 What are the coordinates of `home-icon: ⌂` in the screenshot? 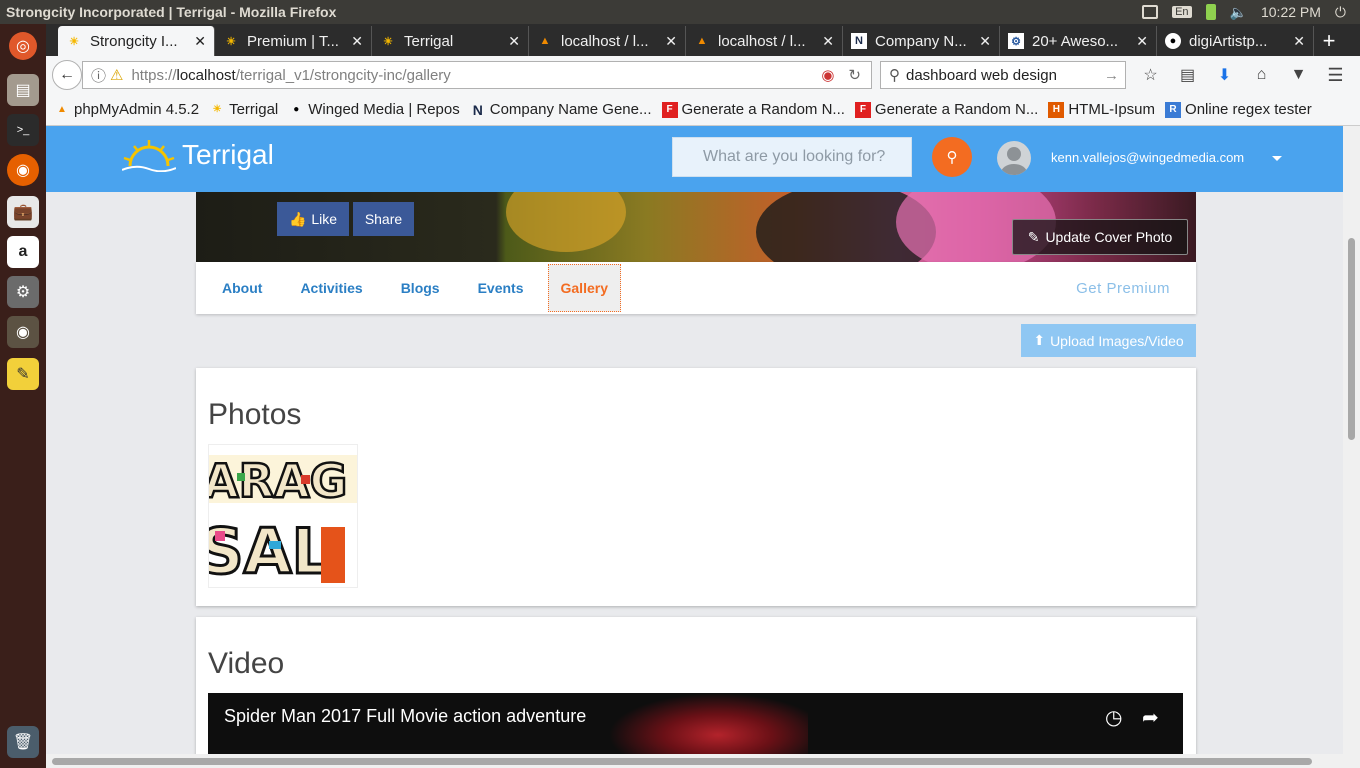 It's located at (1261, 75).